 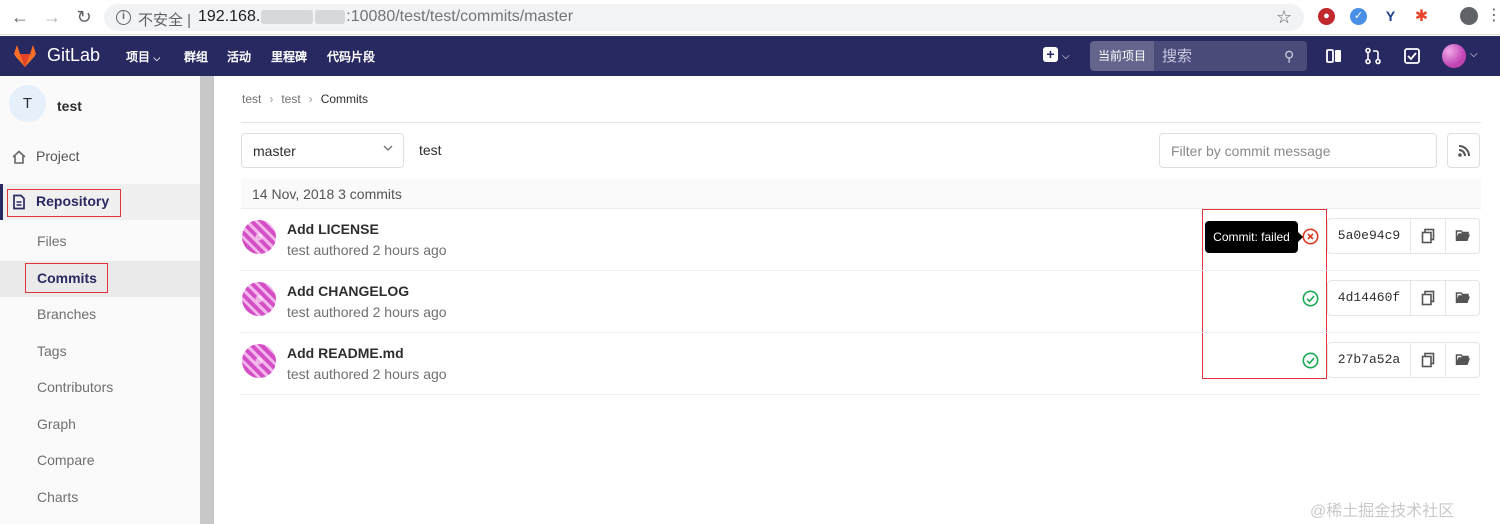 What do you see at coordinates (305, 99) in the screenshot?
I see `breadcrumb: test › test › Commits` at bounding box center [305, 99].